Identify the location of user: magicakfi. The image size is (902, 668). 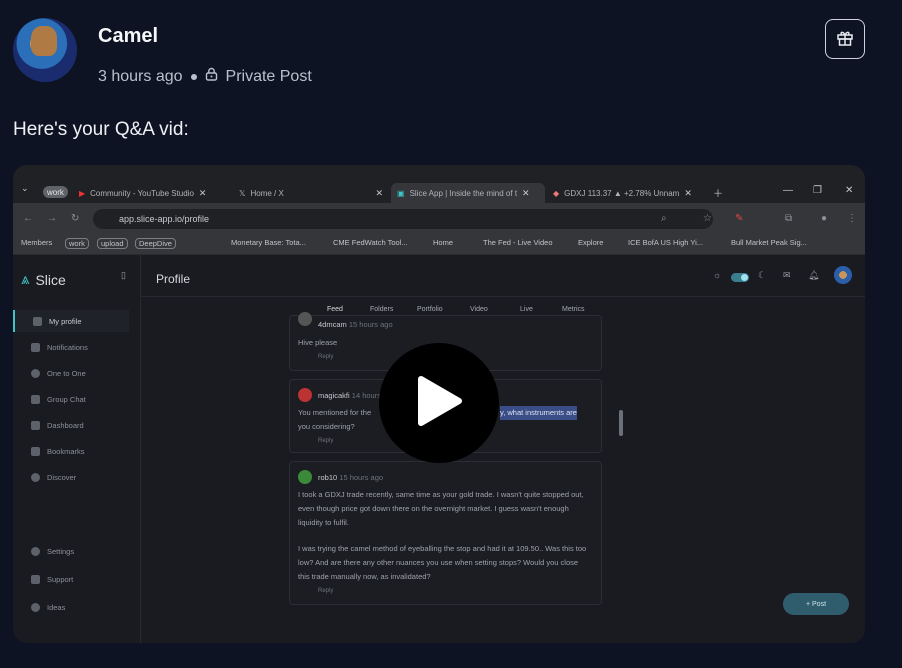
(334, 395).